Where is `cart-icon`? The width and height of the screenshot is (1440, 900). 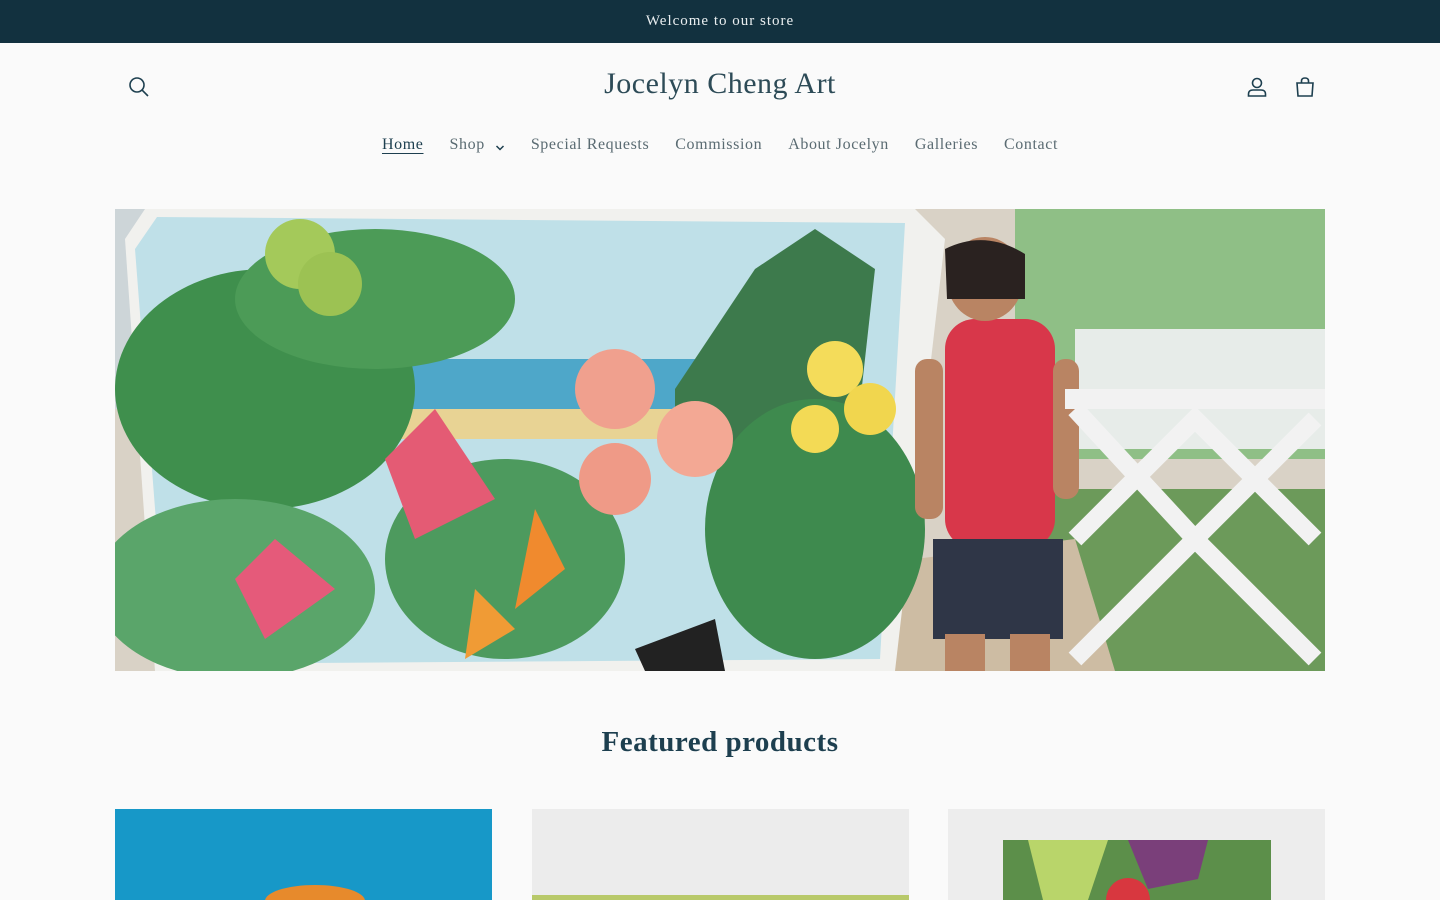 cart-icon is located at coordinates (1305, 87).